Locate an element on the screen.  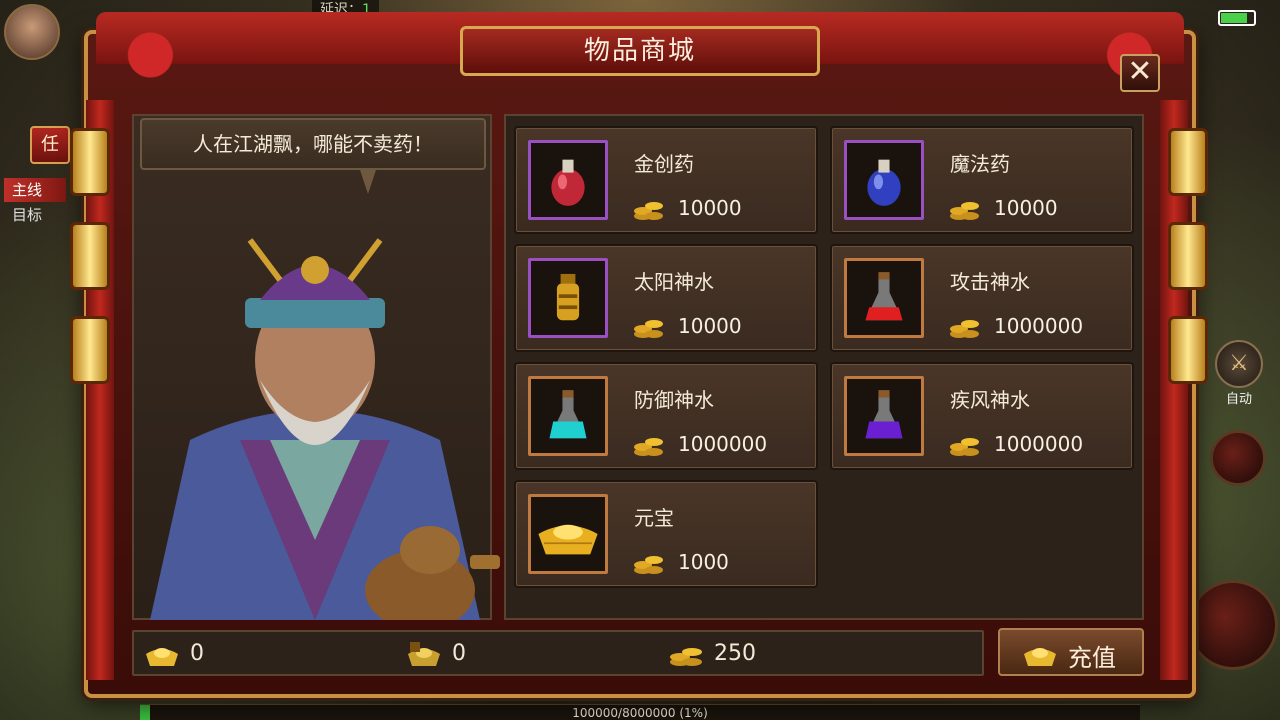
shop-item-card: 金创药 10000 is located at coordinates (666, 180).